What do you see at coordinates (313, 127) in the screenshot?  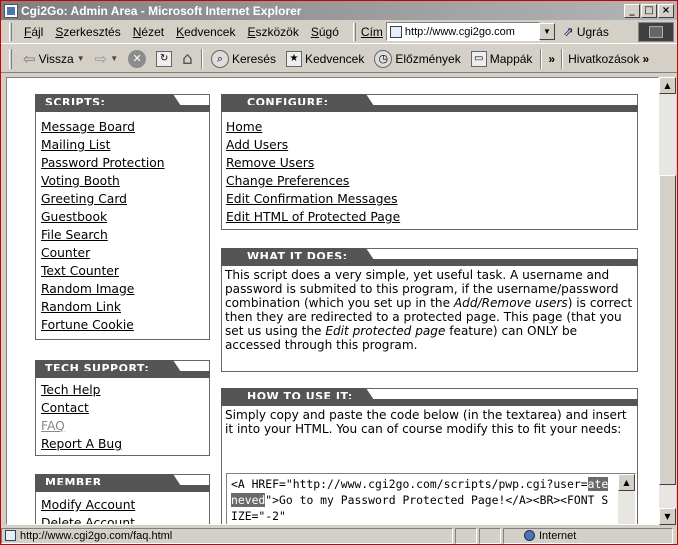 I see `link-home: Home` at bounding box center [313, 127].